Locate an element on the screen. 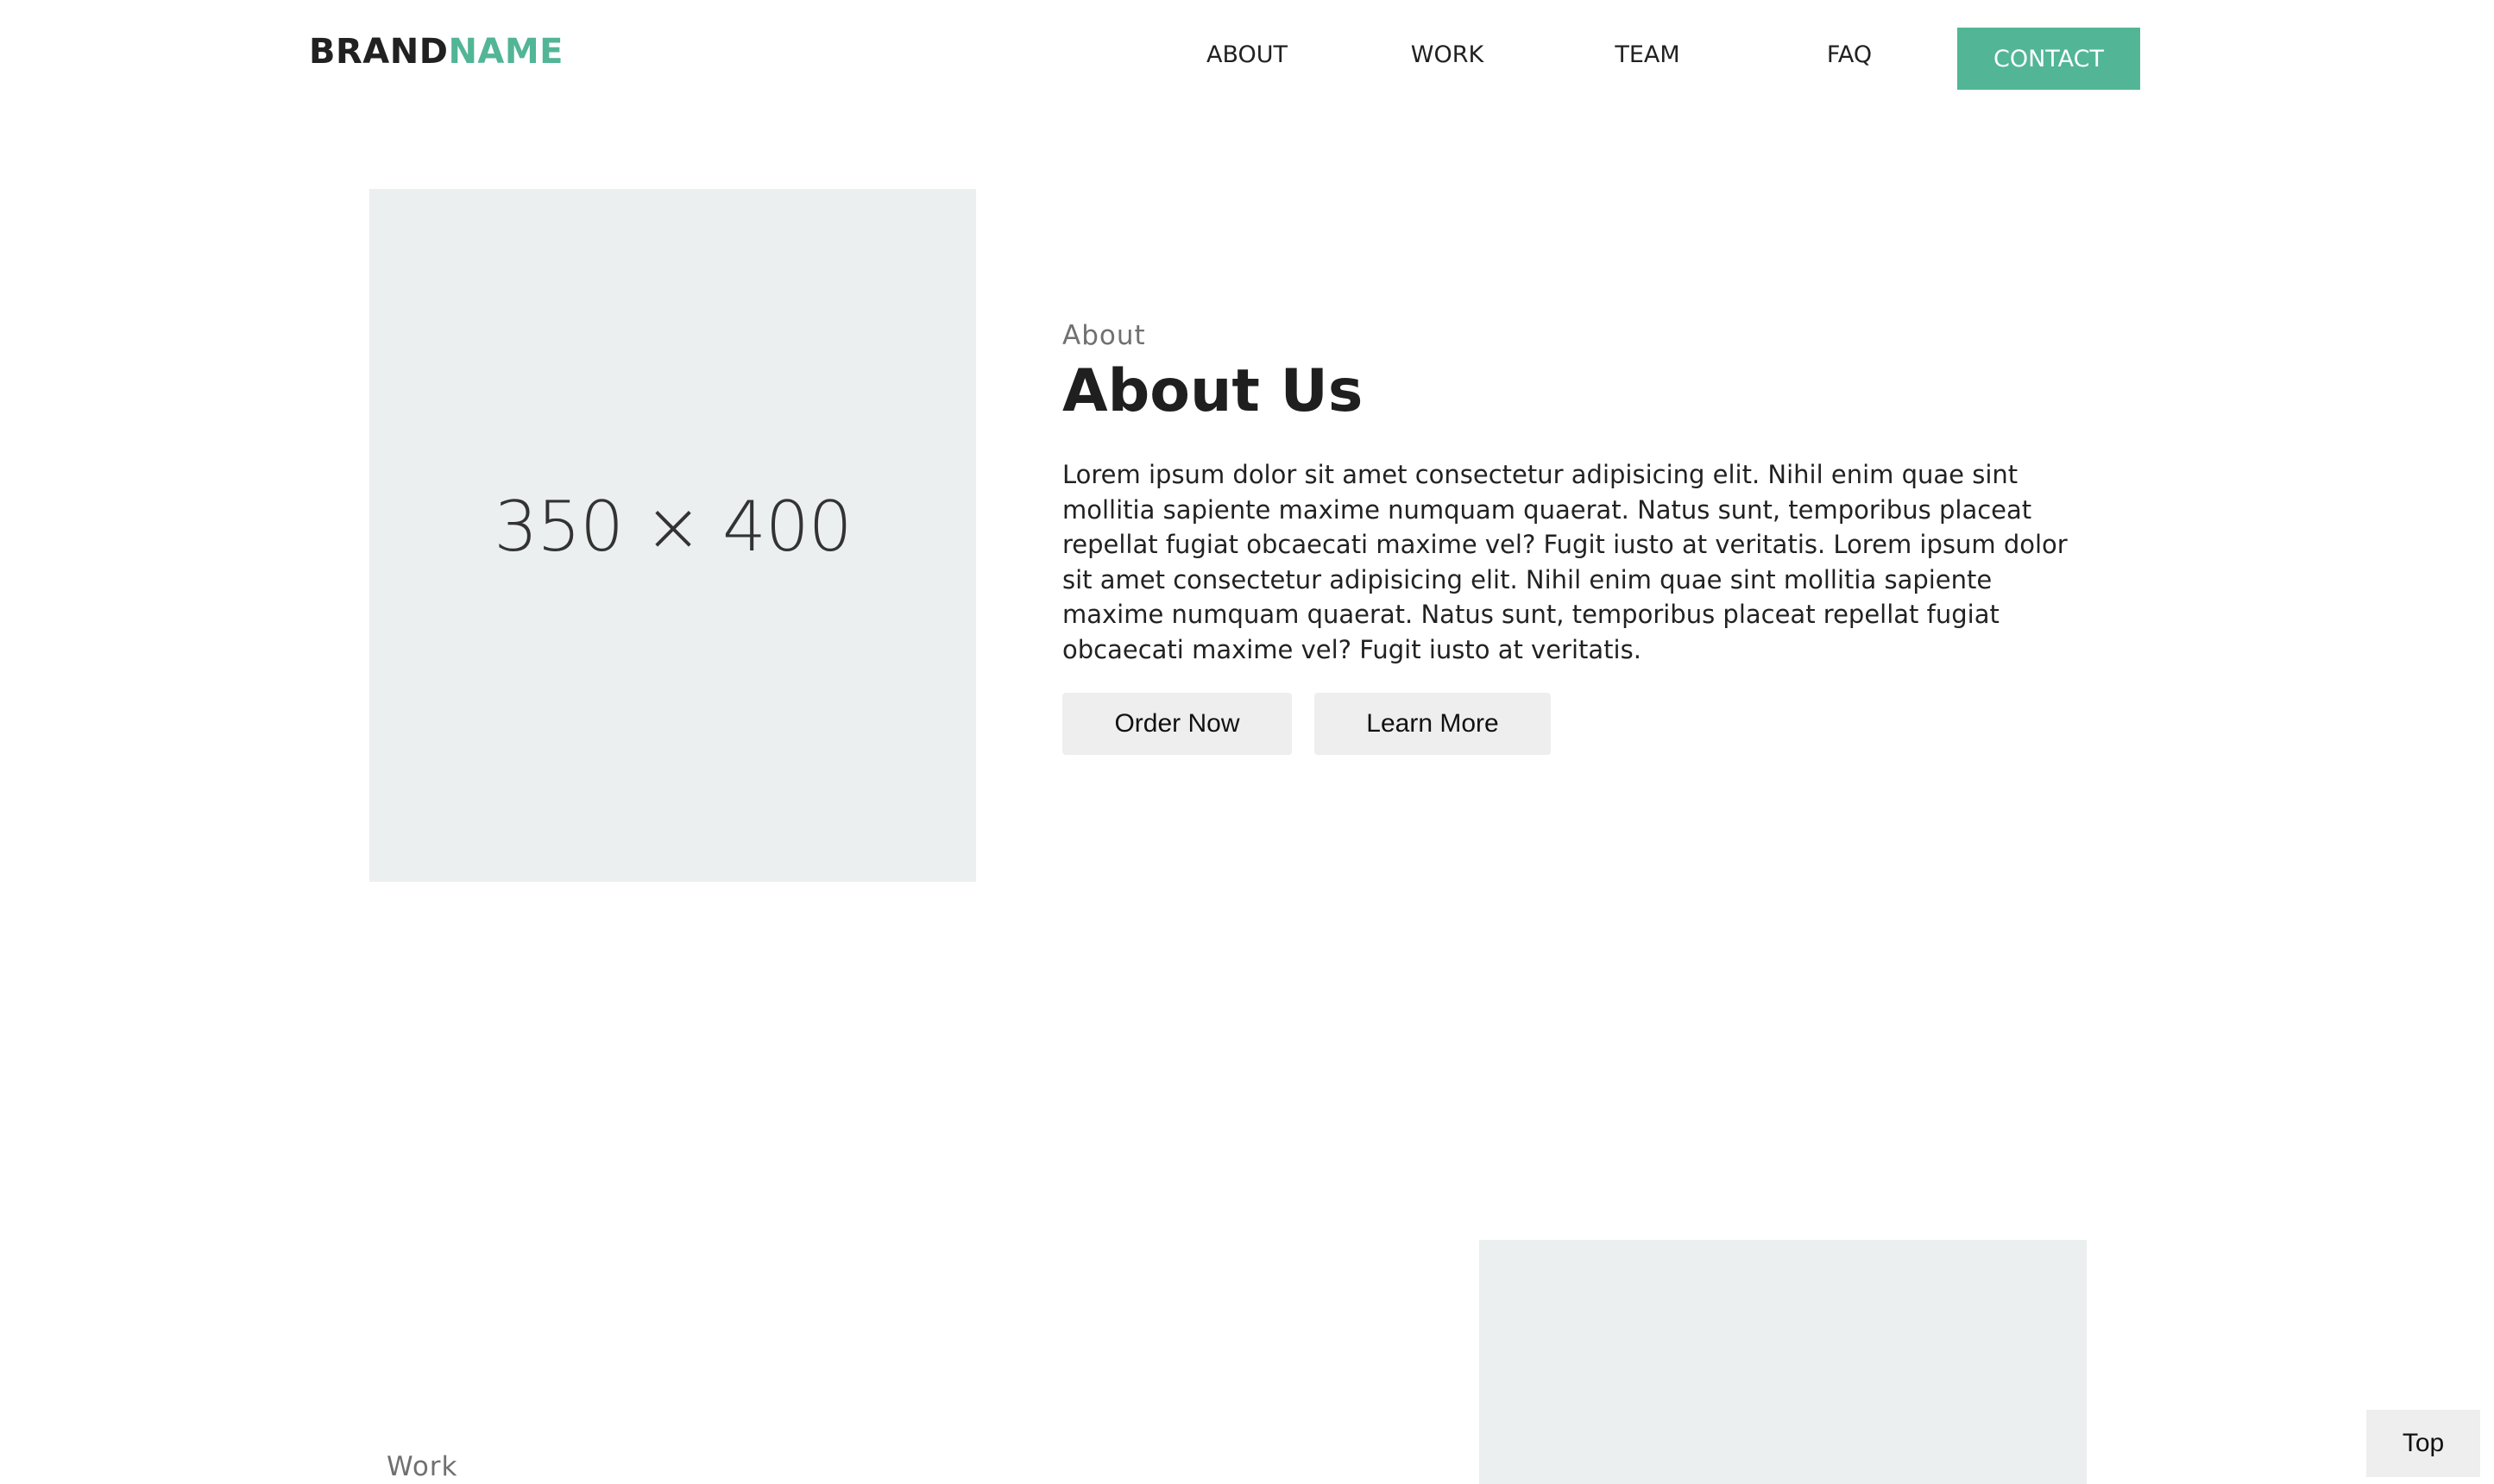 Image resolution: width=2494 pixels, height=1484 pixels. brand-logo: BRAND NAME is located at coordinates (436, 52).